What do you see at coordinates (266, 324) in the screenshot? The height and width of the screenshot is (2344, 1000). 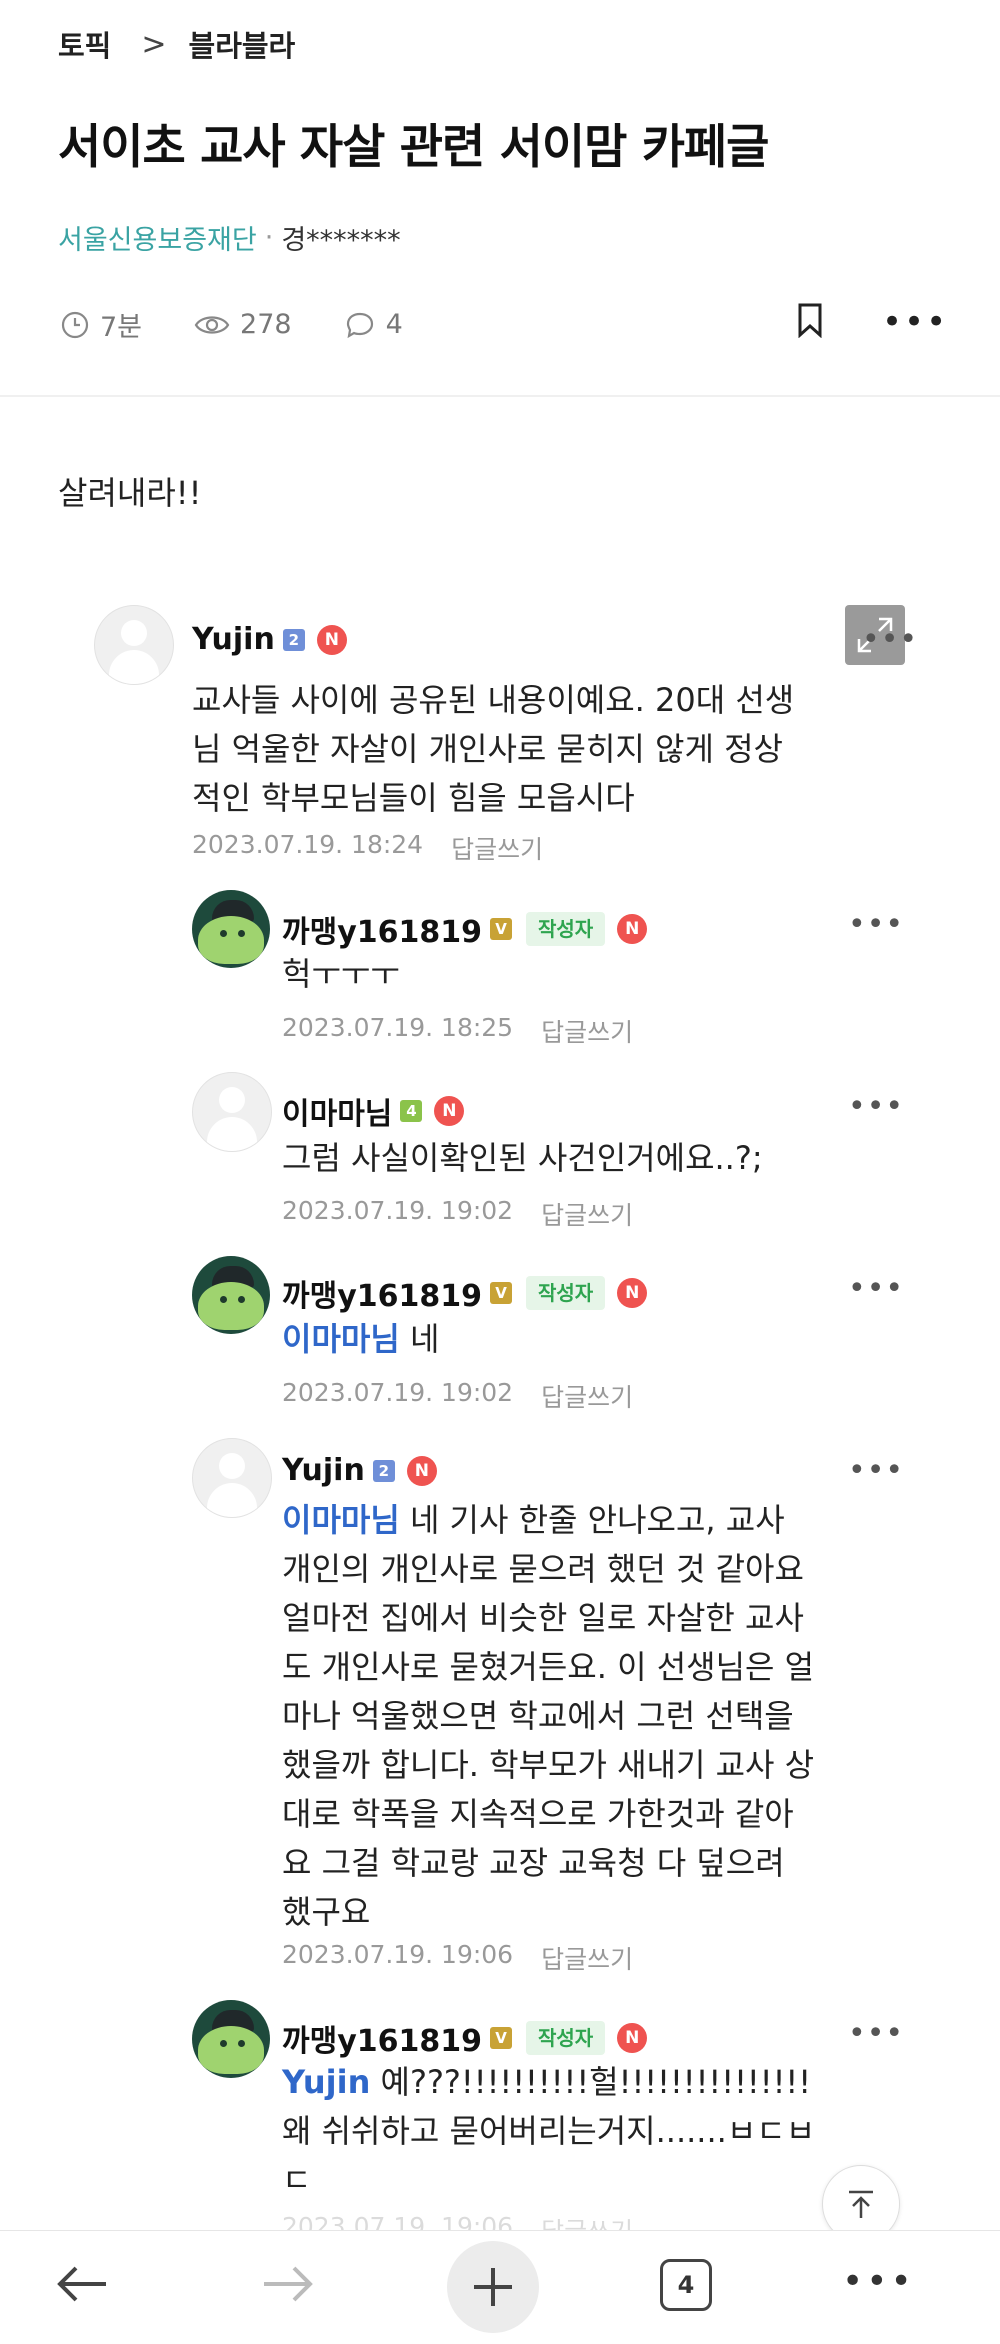 I see `view-count: 278` at bounding box center [266, 324].